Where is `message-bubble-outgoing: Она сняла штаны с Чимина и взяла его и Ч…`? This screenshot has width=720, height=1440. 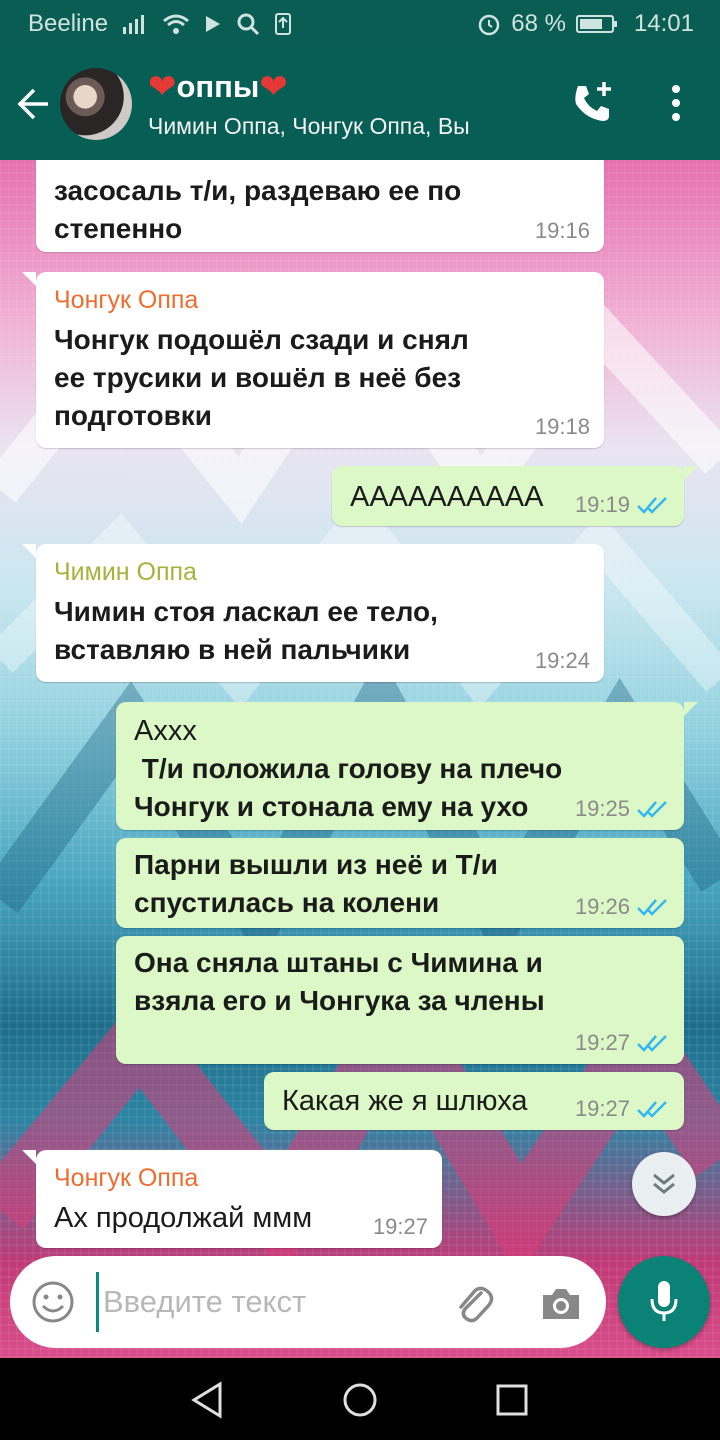
message-bubble-outgoing: Она сняла штаны с Чимина и взяла его и Ч… is located at coordinates (400, 1000).